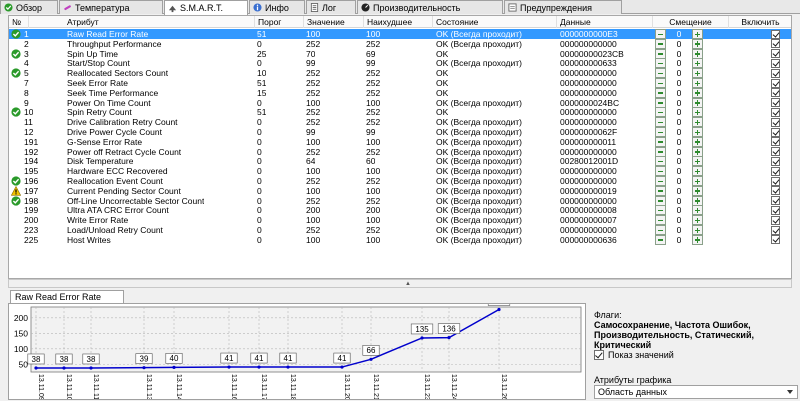  What do you see at coordinates (563, 7) in the screenshot?
I see `tab-warnings: Предупреждения` at bounding box center [563, 7].